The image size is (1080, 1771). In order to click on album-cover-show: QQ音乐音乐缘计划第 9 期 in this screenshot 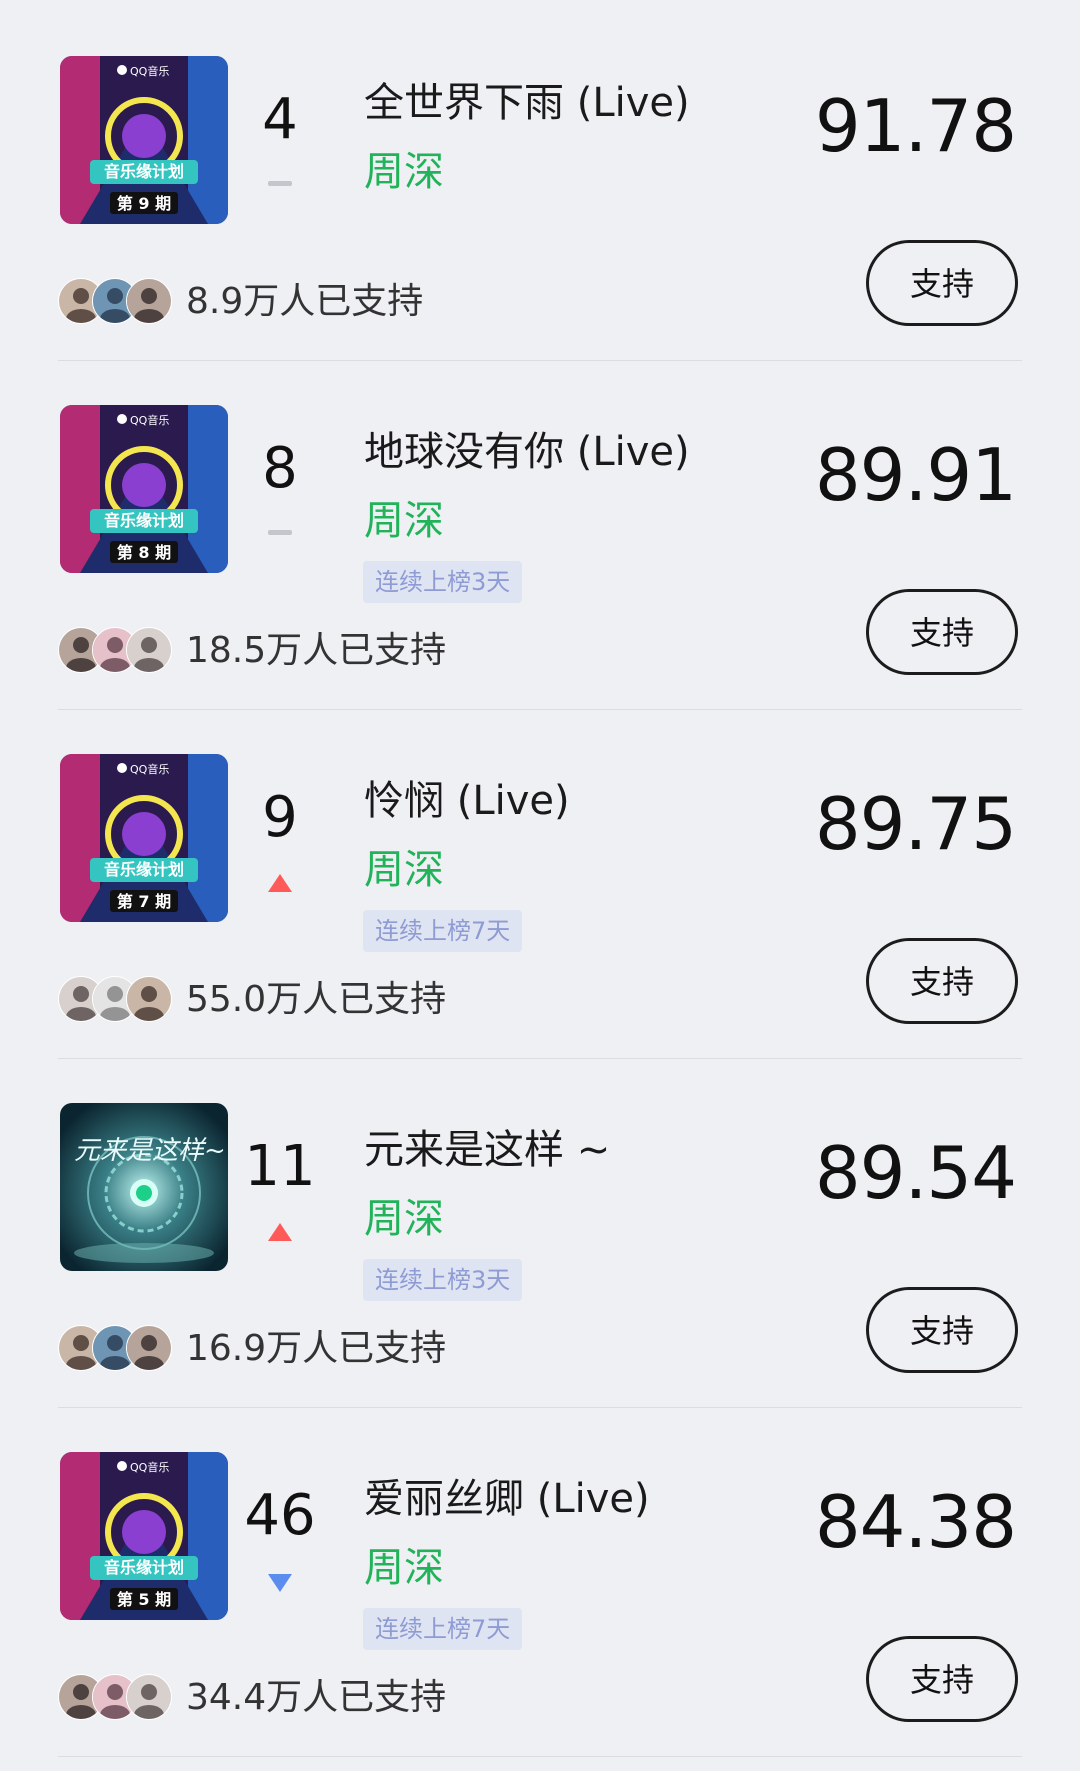, I will do `click(144, 140)`.